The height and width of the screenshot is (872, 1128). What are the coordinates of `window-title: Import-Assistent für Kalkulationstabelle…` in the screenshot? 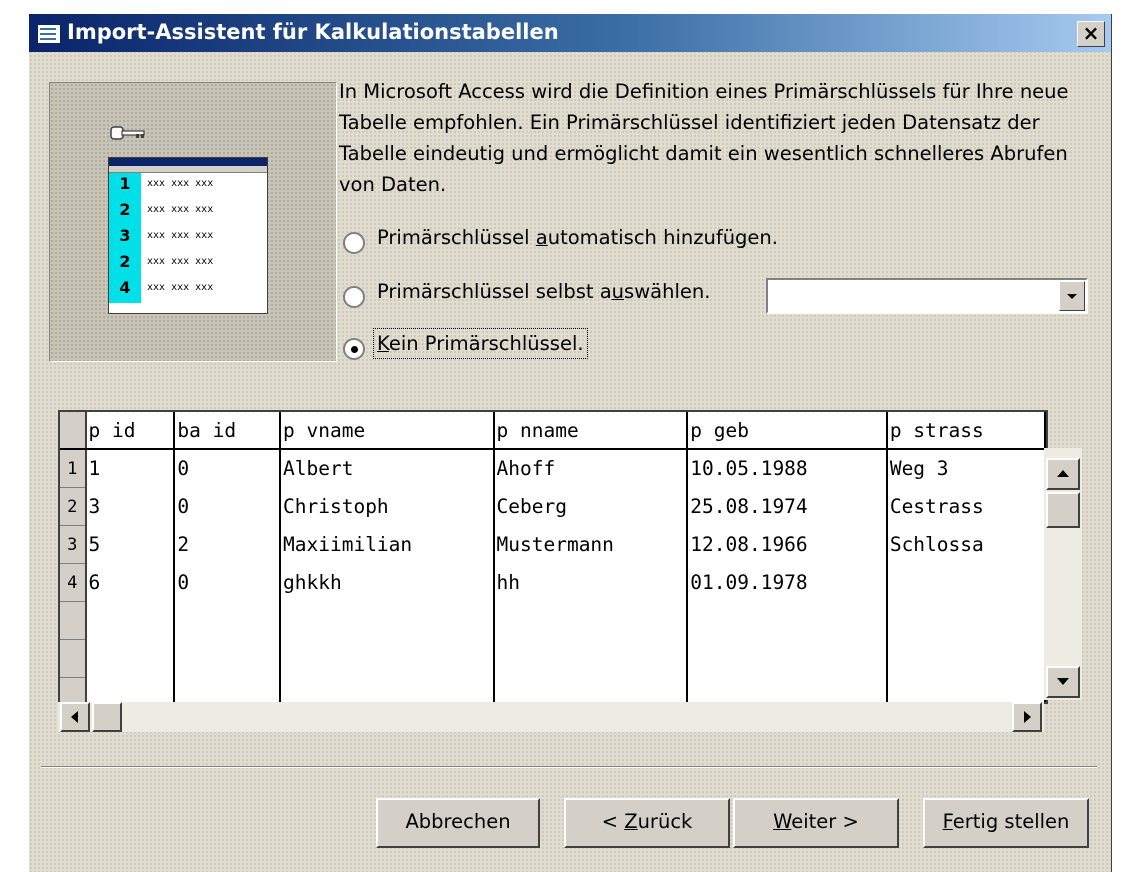 It's located at (313, 32).